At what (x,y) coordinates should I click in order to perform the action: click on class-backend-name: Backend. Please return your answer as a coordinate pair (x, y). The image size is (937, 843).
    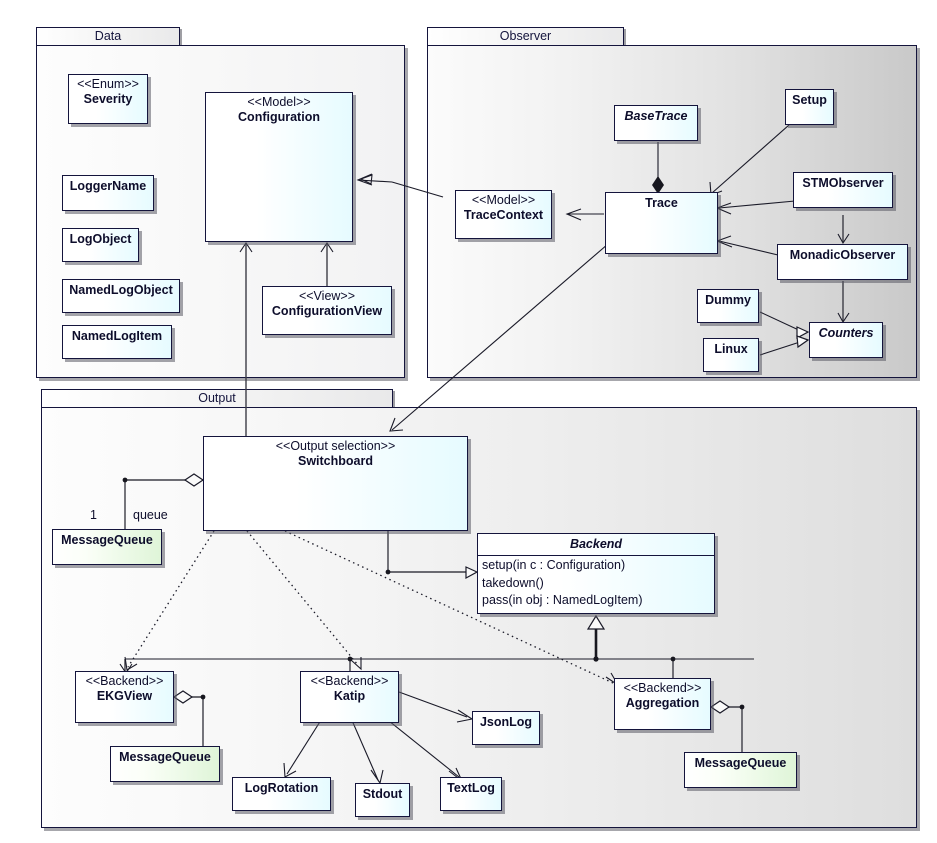
    Looking at the image, I should click on (596, 544).